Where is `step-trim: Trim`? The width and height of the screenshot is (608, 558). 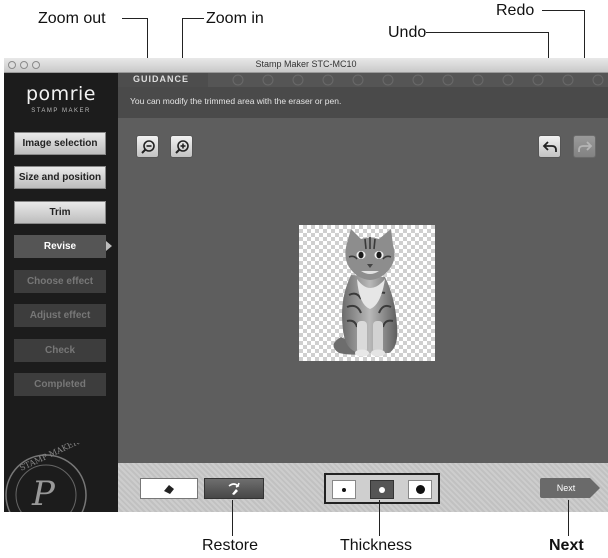 step-trim: Trim is located at coordinates (60, 212).